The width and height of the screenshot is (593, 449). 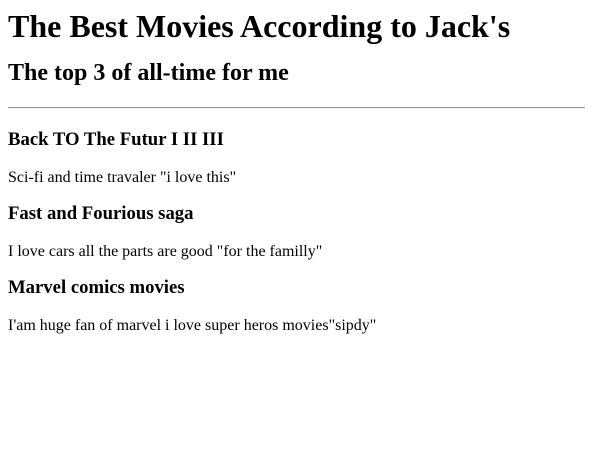 What do you see at coordinates (296, 108) in the screenshot?
I see `divider` at bounding box center [296, 108].